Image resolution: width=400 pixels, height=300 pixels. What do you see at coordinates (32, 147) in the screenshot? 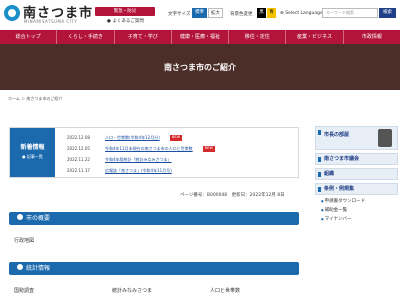
I see `news-title: 新着情報` at bounding box center [32, 147].